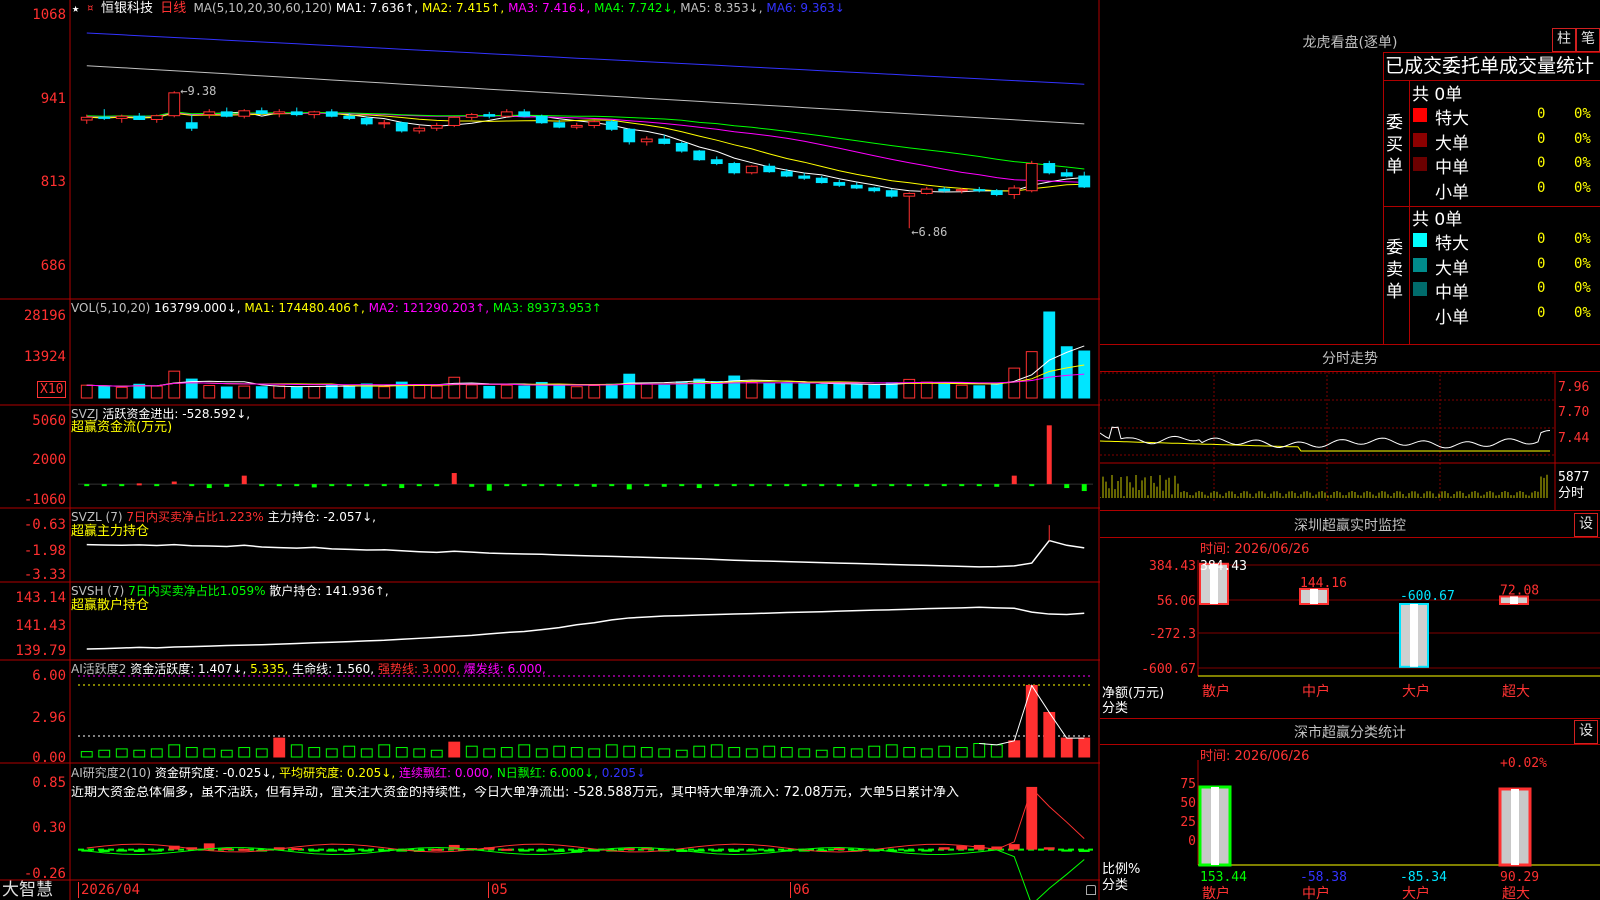 This screenshot has width=1600, height=900. What do you see at coordinates (1519, 590) in the screenshot?
I see `monitor-bar-label: 72.08` at bounding box center [1519, 590].